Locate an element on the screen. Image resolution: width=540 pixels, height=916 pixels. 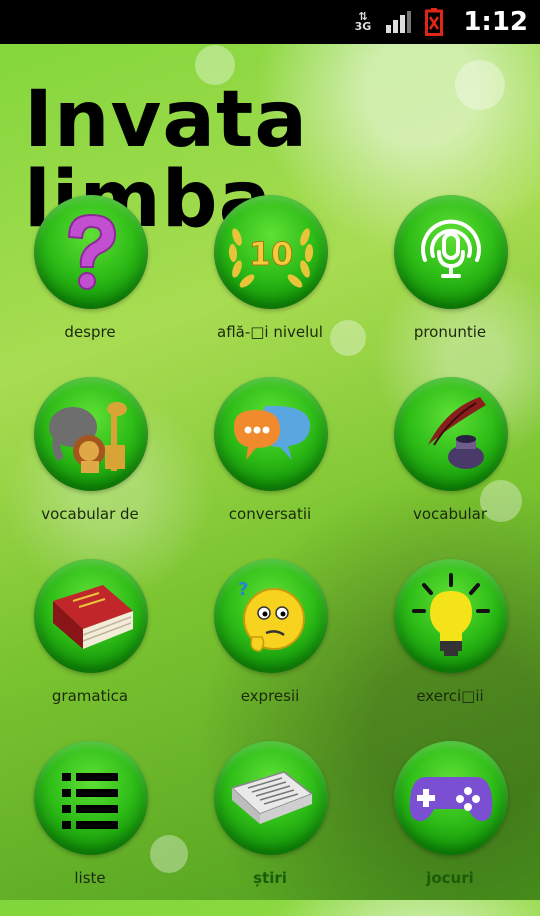
network-type: 3G is located at coordinates (363, 26).